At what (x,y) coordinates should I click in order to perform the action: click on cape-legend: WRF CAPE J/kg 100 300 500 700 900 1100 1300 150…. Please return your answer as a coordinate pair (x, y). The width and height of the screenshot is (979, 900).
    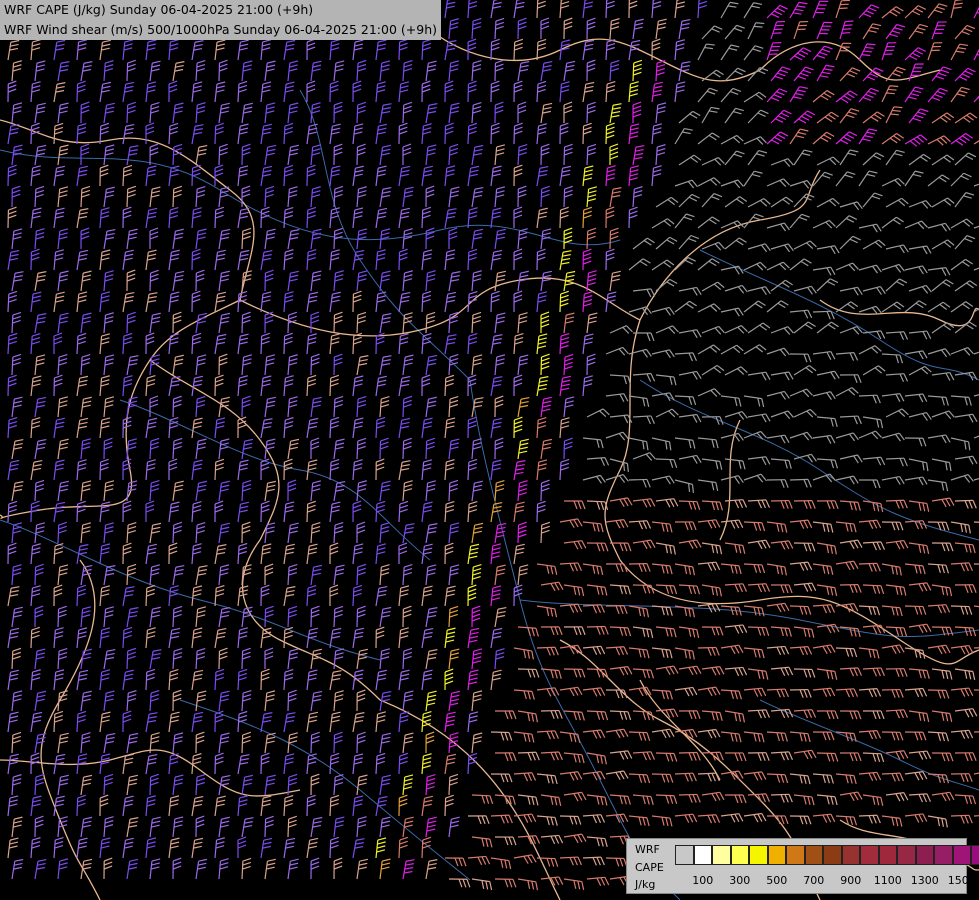
    Looking at the image, I should click on (802, 866).